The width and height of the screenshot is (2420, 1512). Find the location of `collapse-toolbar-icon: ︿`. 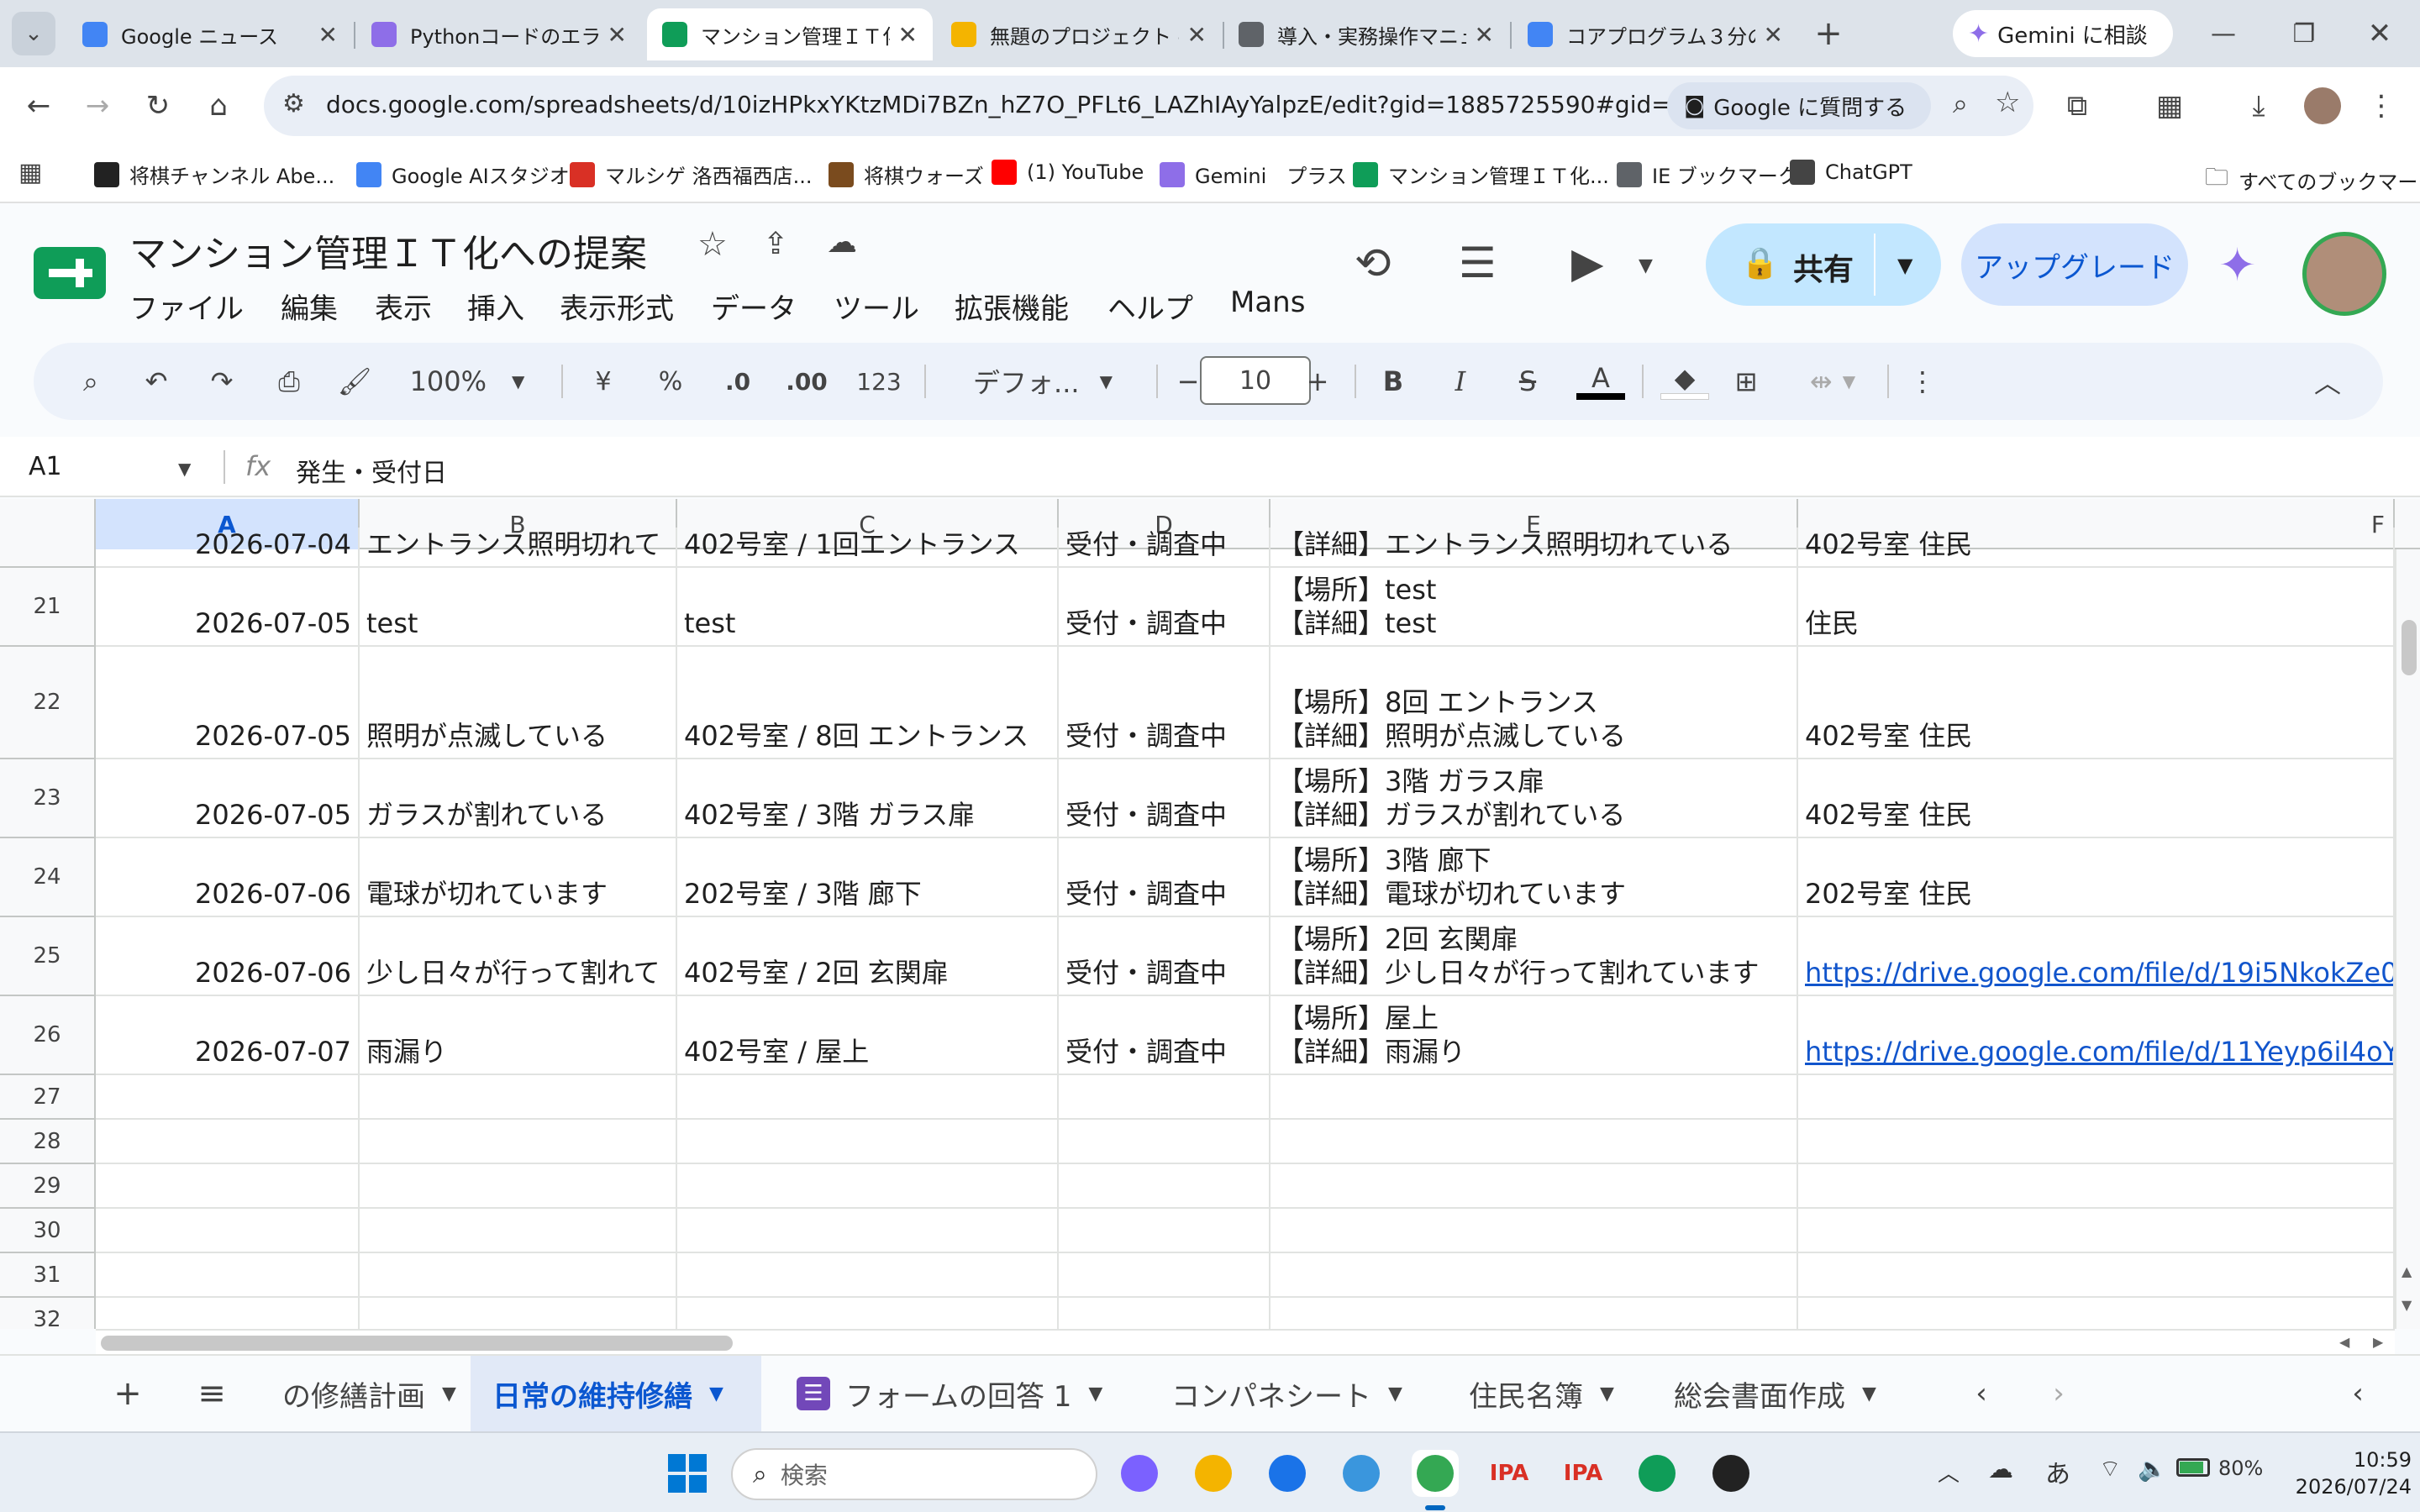

collapse-toolbar-icon: ︿ is located at coordinates (2328, 381).